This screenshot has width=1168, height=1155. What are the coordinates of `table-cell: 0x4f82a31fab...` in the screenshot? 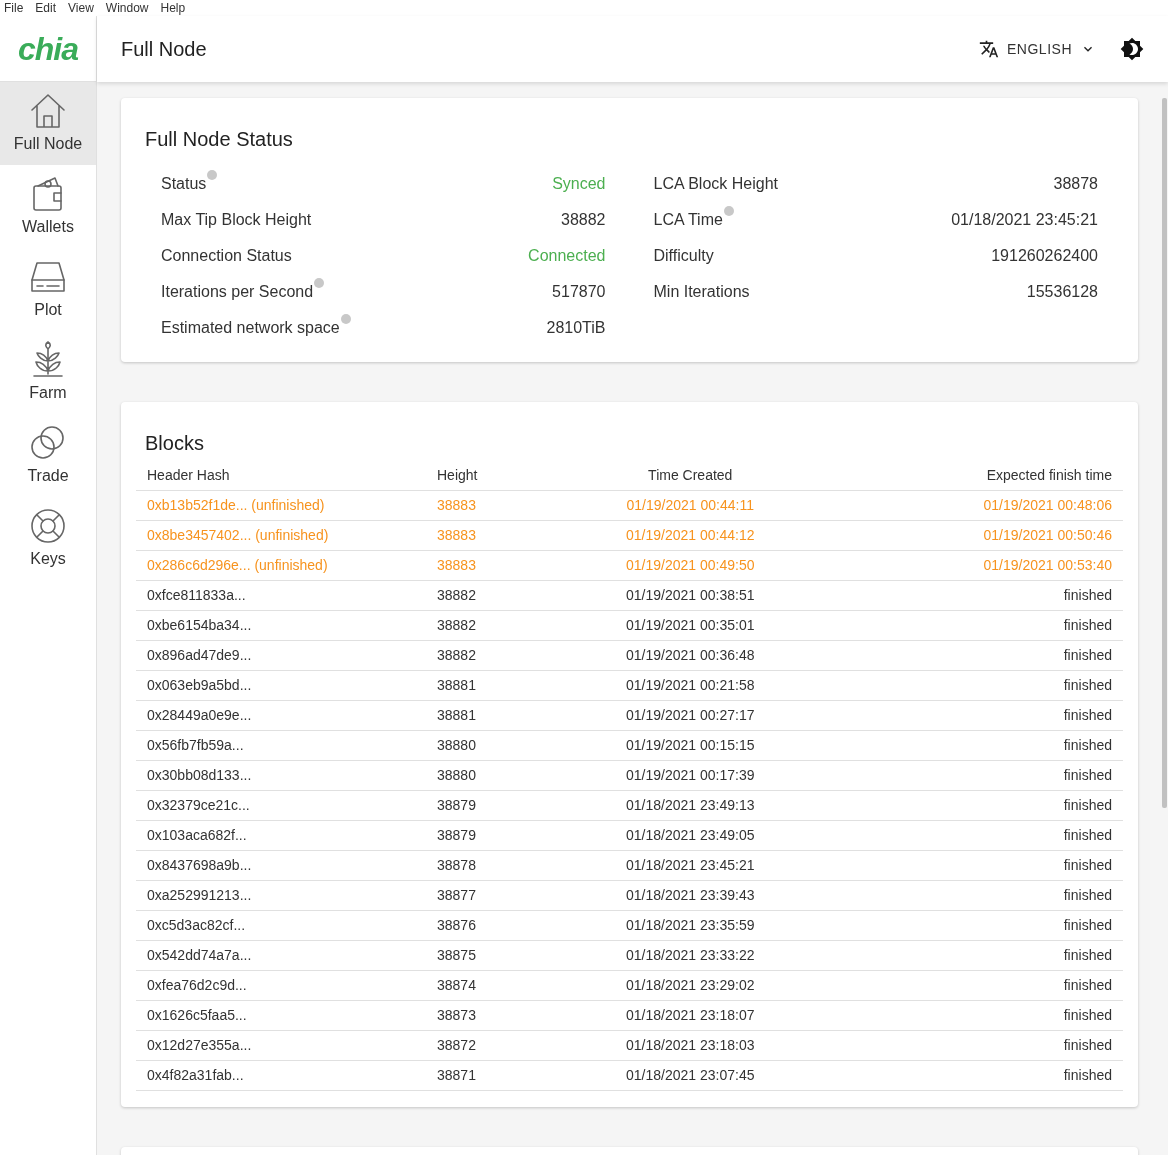 It's located at (281, 1075).